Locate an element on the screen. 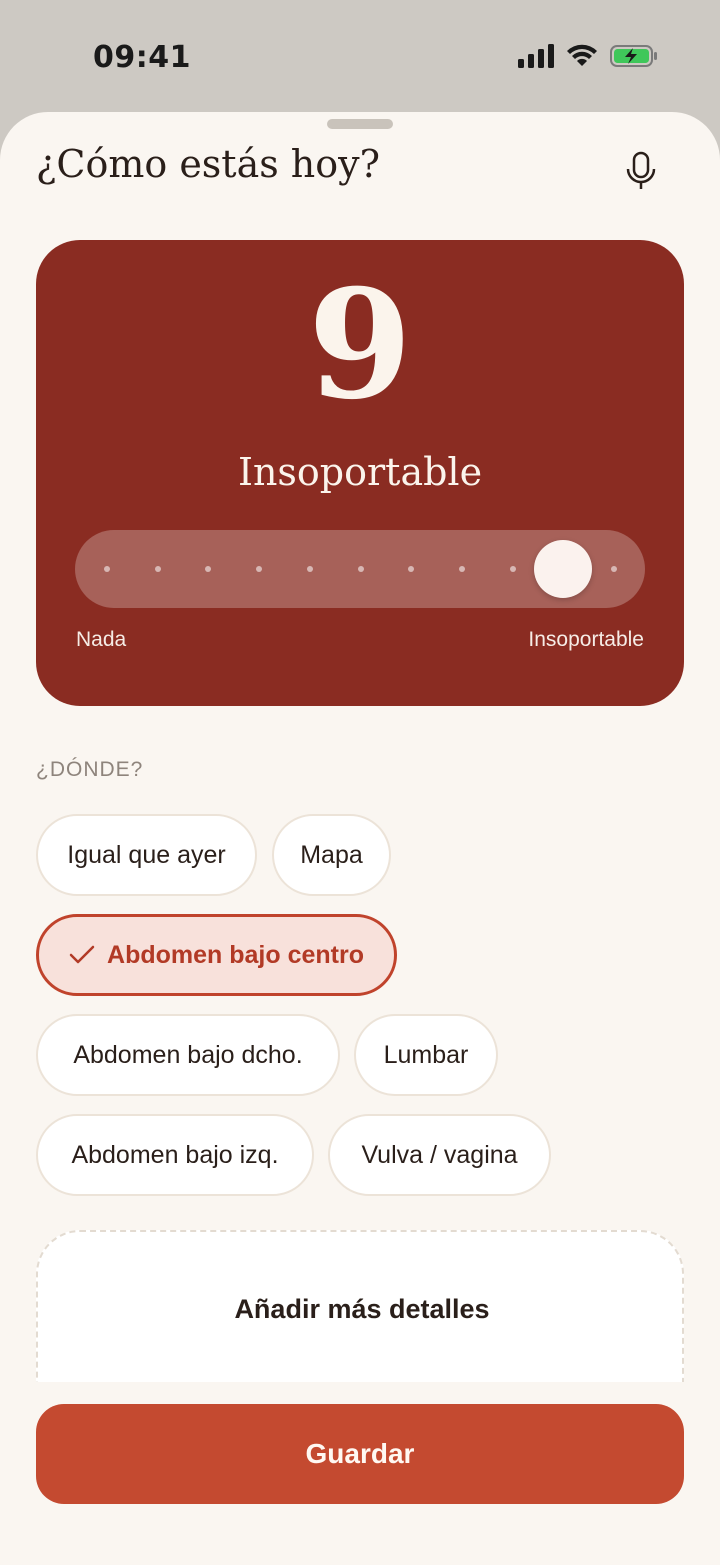  microphone-icon is located at coordinates (641, 170).